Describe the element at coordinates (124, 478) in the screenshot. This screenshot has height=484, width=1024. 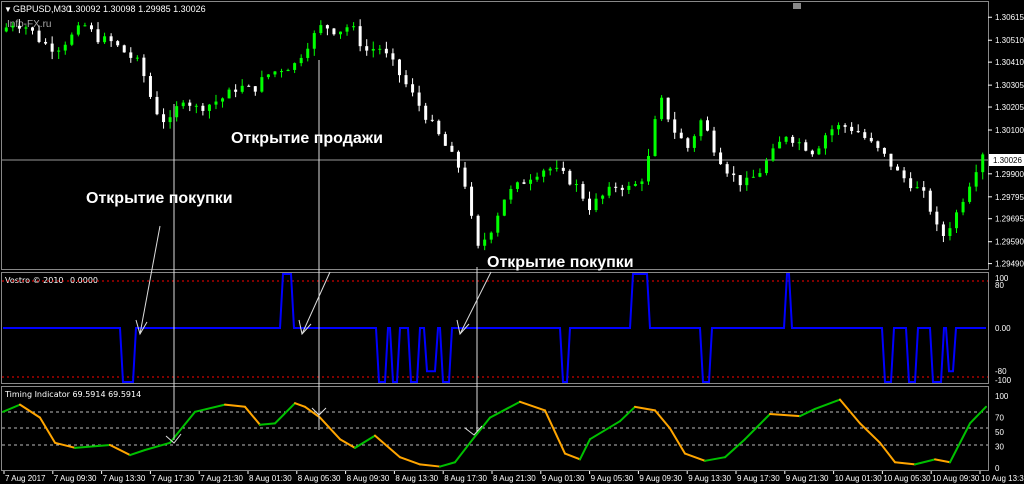
I see `time-tick-label: 7 Aug 13:30` at that location.